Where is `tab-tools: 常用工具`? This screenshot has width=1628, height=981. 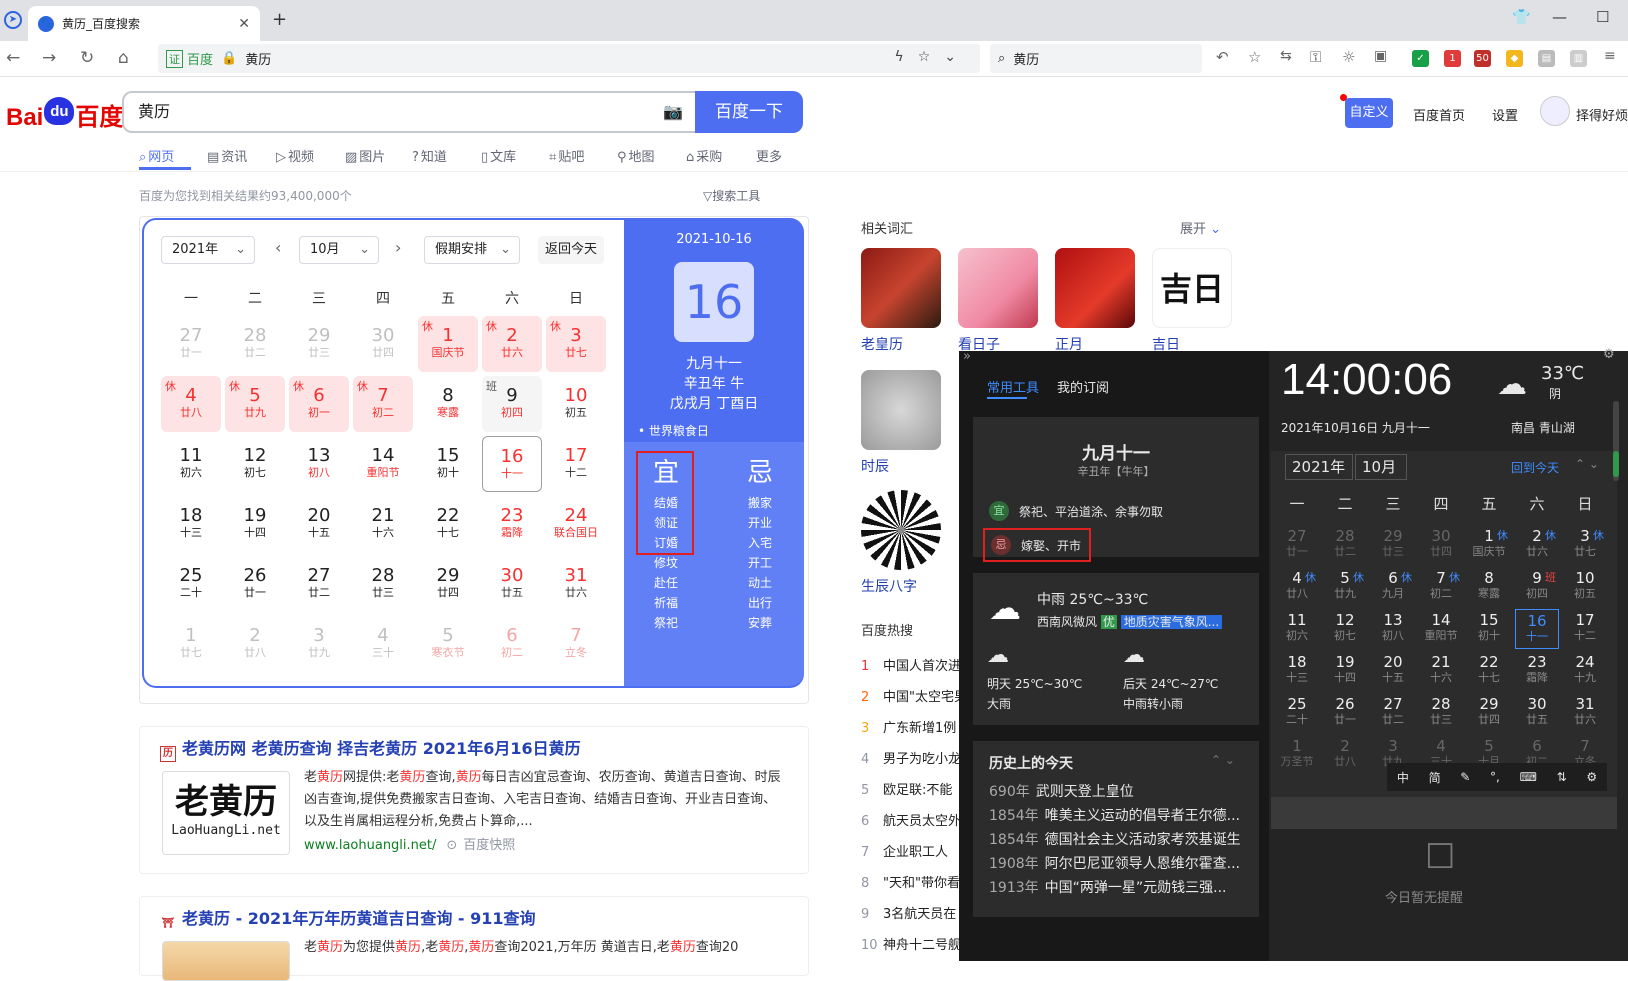
tab-tools: 常用工具 is located at coordinates (1013, 386).